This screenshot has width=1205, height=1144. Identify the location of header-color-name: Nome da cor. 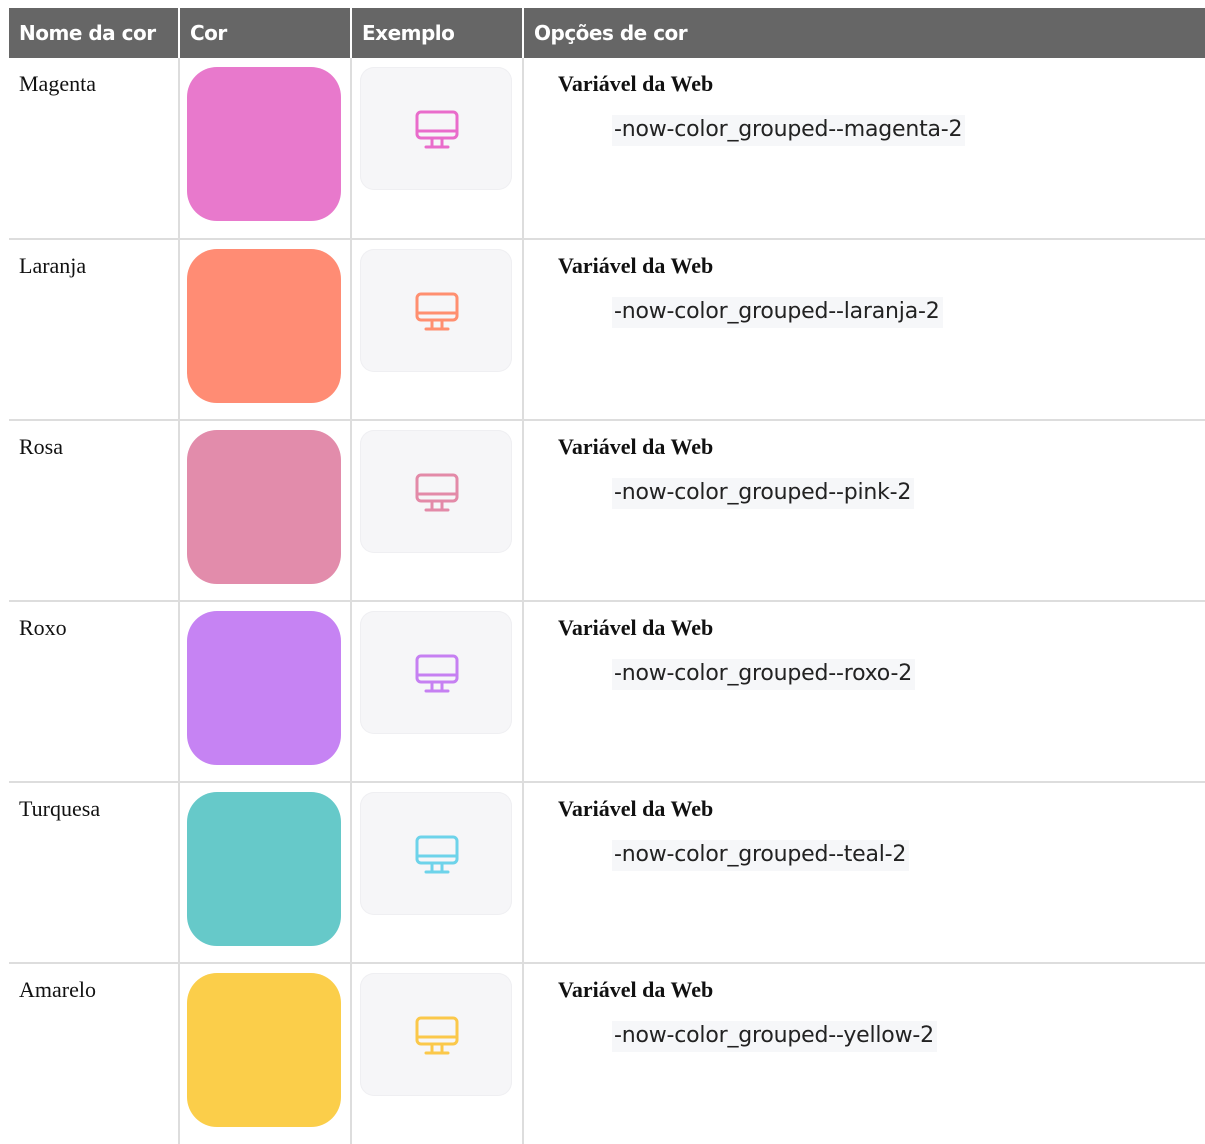
(94, 33).